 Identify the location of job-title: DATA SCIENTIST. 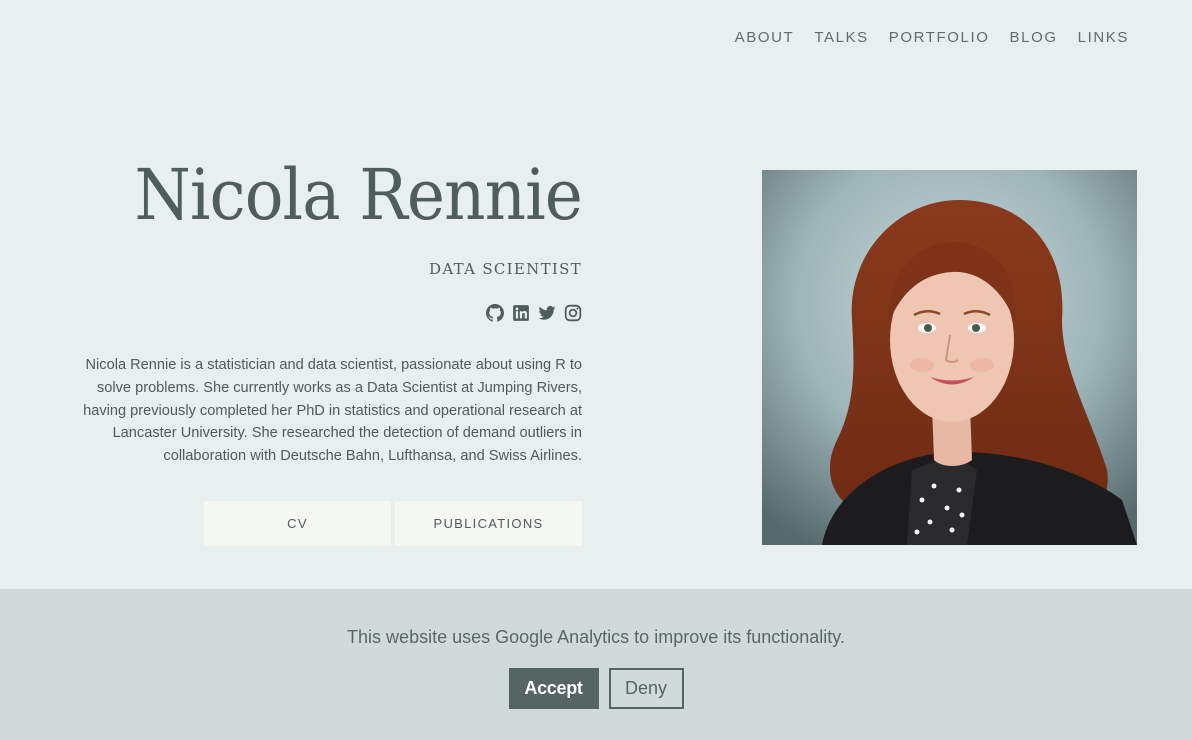
(505, 269).